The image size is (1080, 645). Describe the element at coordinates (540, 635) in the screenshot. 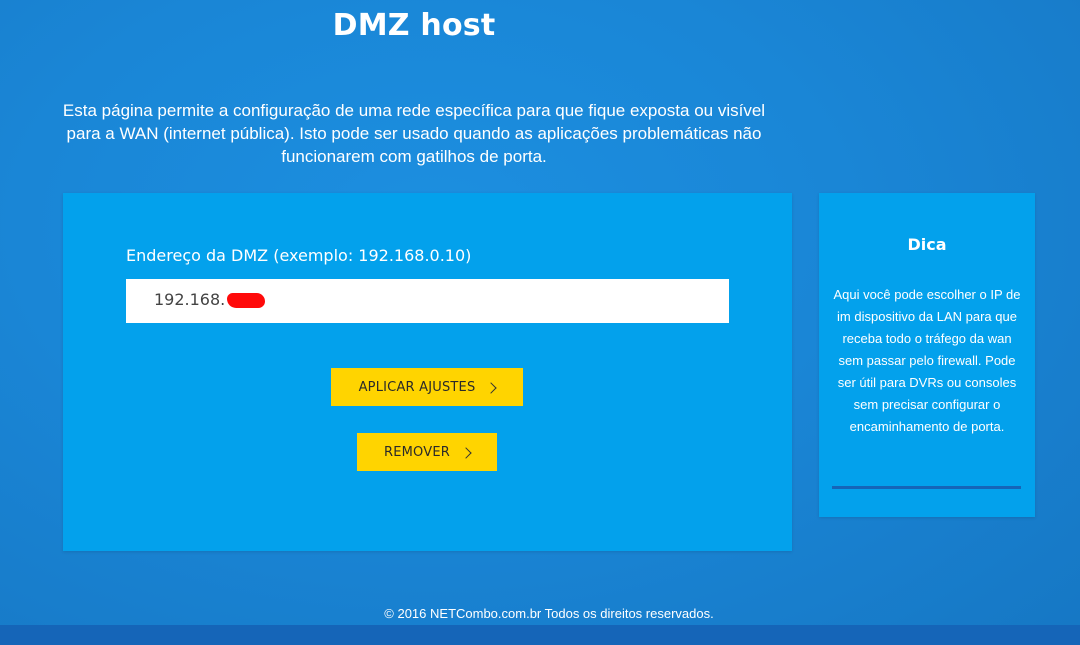

I see `bottom-bar` at that location.